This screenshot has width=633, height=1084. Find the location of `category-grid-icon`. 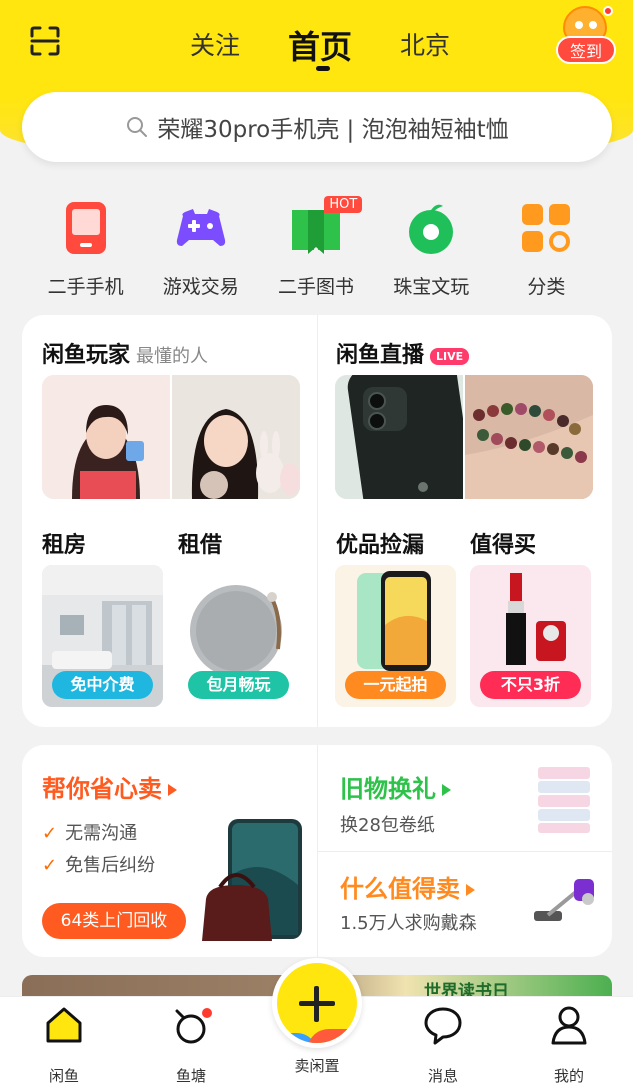

category-grid-icon is located at coordinates (546, 228).